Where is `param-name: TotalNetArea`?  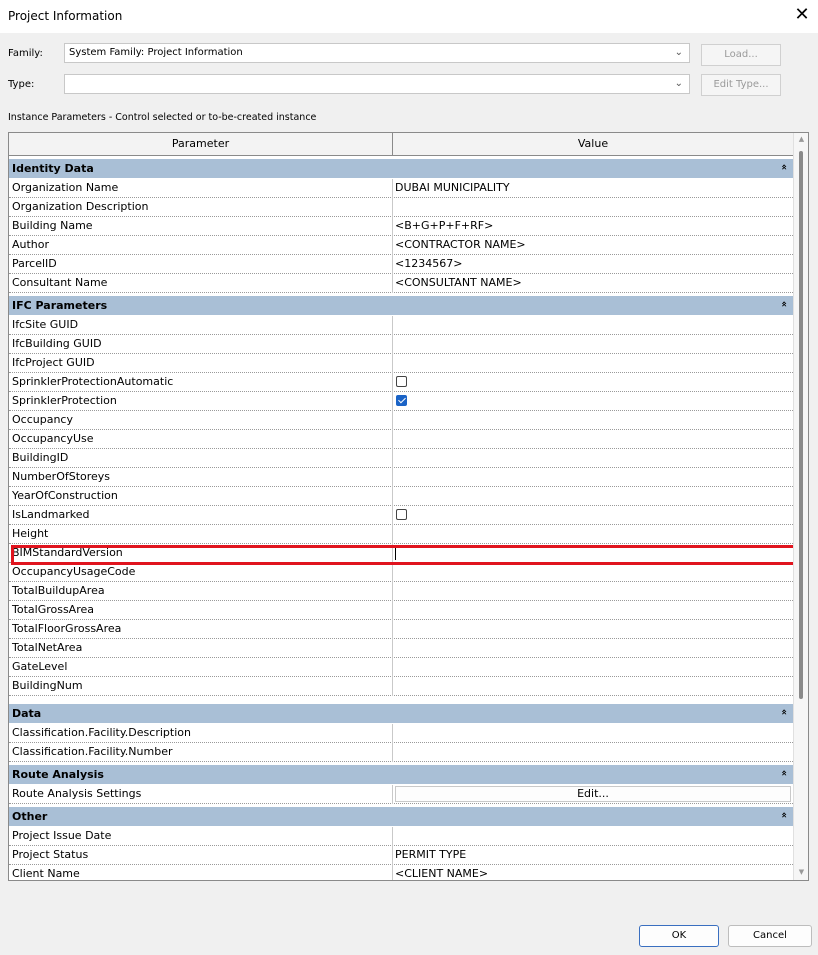 param-name: TotalNetArea is located at coordinates (47, 647).